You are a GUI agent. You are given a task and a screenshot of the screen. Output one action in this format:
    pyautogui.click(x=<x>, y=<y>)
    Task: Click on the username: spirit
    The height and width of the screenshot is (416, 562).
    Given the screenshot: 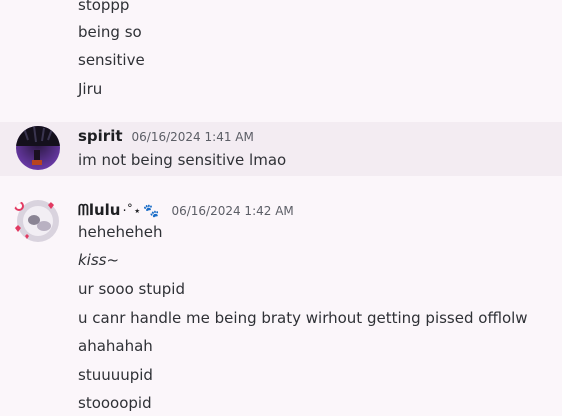 What is the action you would take?
    pyautogui.click(x=100, y=136)
    